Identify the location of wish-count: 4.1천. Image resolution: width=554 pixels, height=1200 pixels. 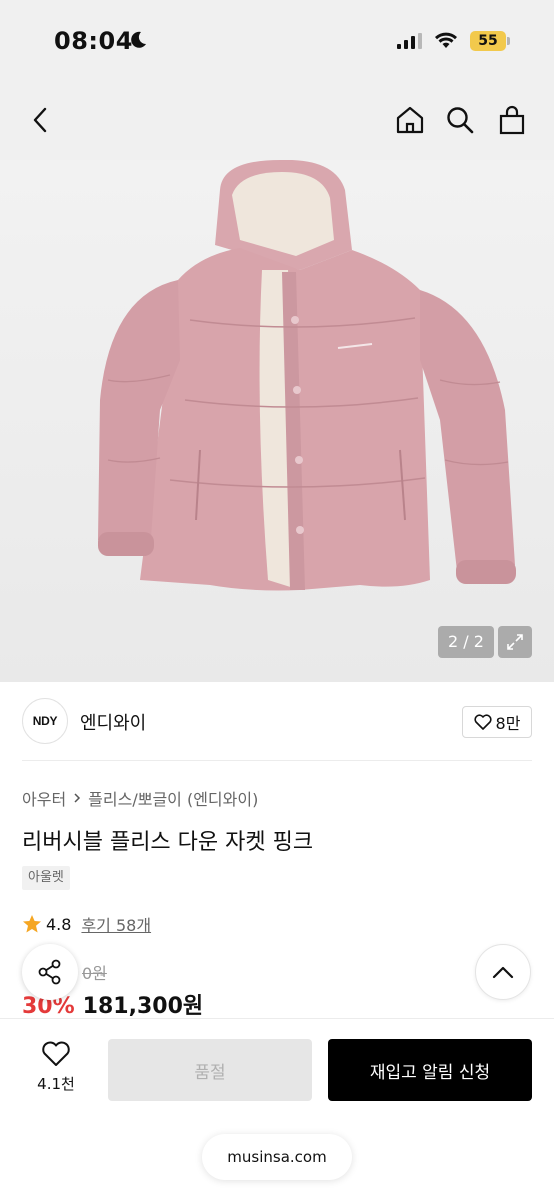
(56, 1084).